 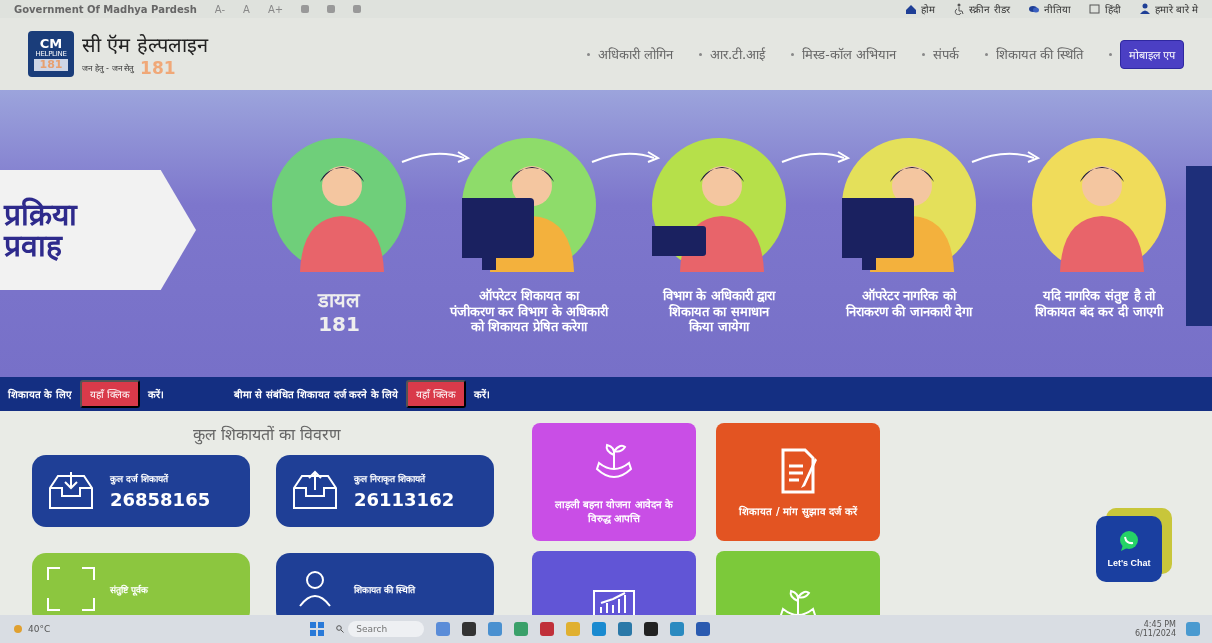 I want to click on stat-label: संतुष्टि पूर्वक, so click(x=129, y=589).